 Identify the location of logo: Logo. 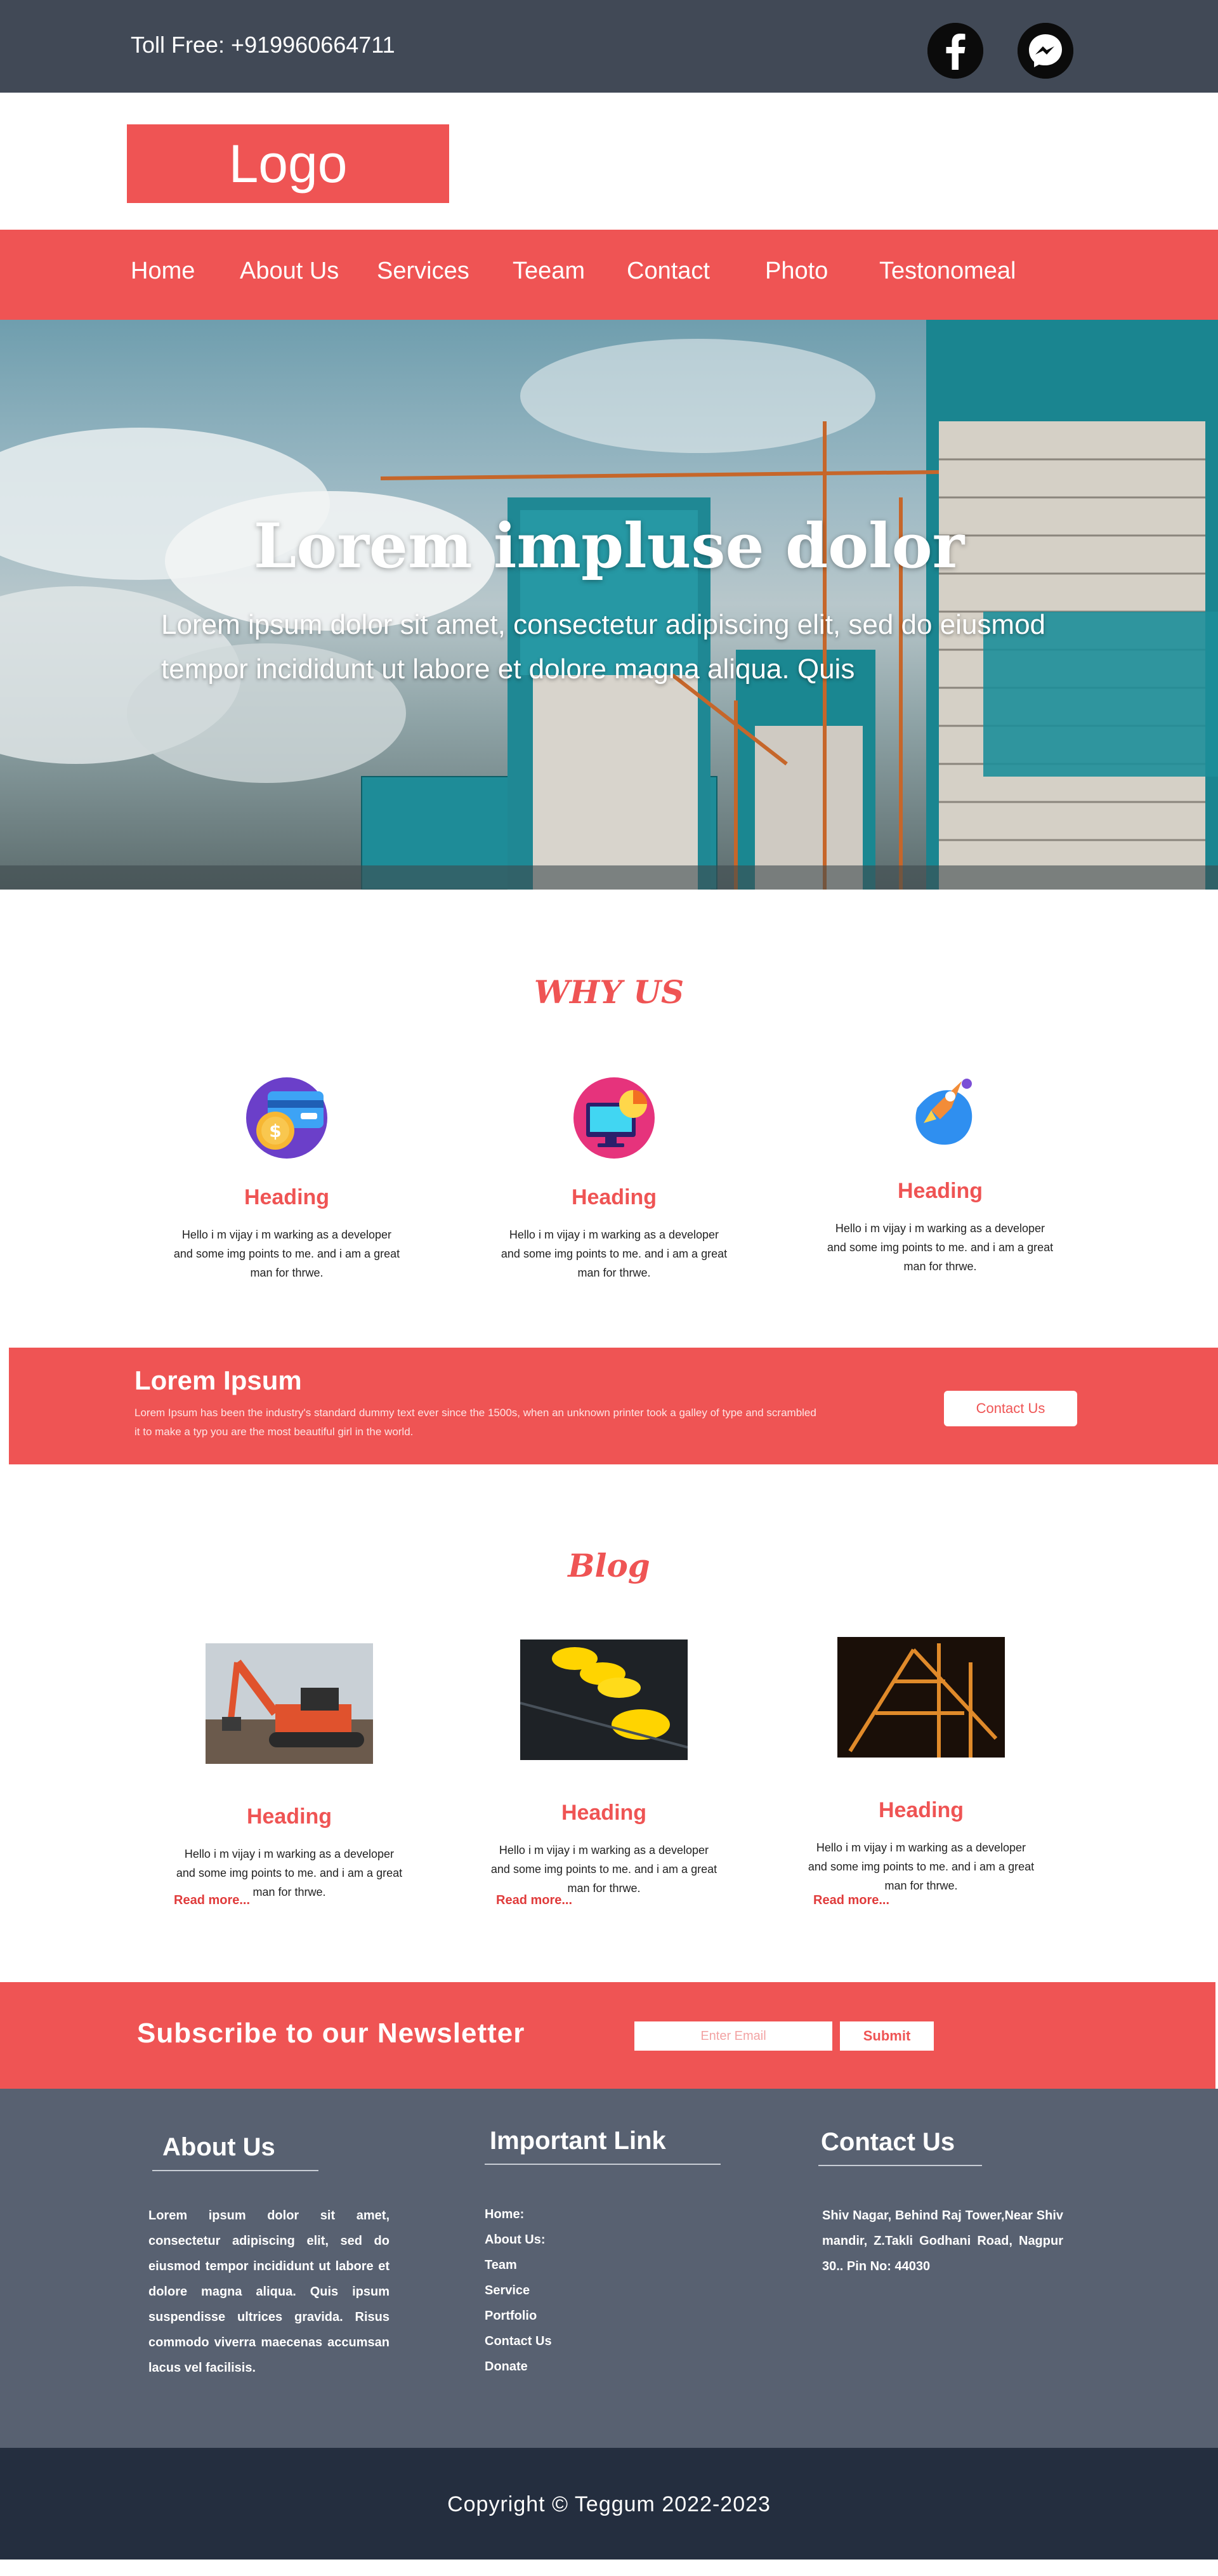
(288, 163).